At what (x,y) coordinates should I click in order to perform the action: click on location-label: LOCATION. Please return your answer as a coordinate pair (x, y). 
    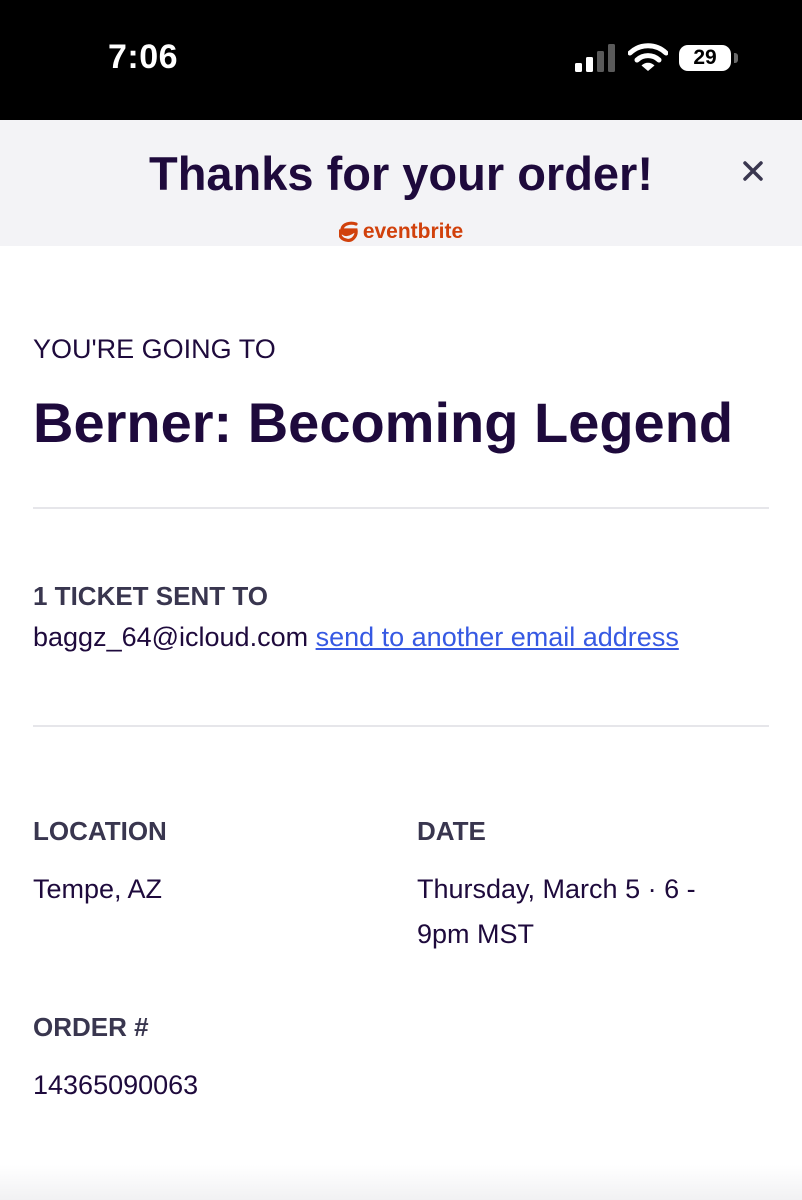
    Looking at the image, I should click on (100, 831).